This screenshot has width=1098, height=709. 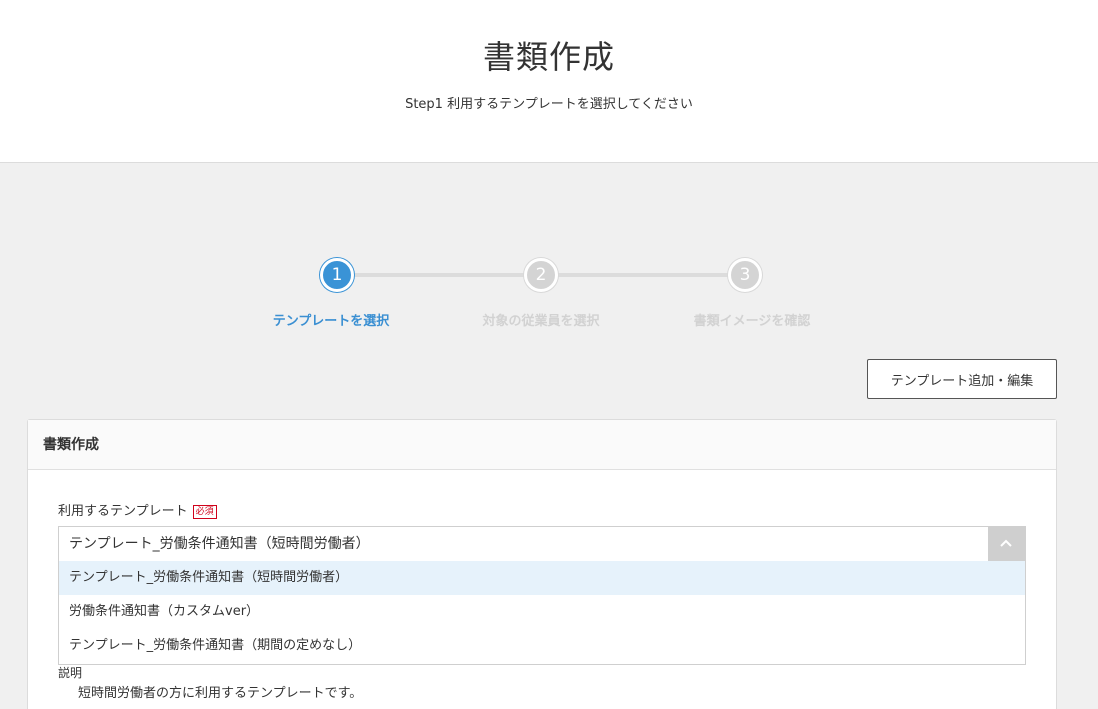 What do you see at coordinates (542, 544) in the screenshot?
I see `template-select: テンプレート_労働条件通知書（短時間労働者）` at bounding box center [542, 544].